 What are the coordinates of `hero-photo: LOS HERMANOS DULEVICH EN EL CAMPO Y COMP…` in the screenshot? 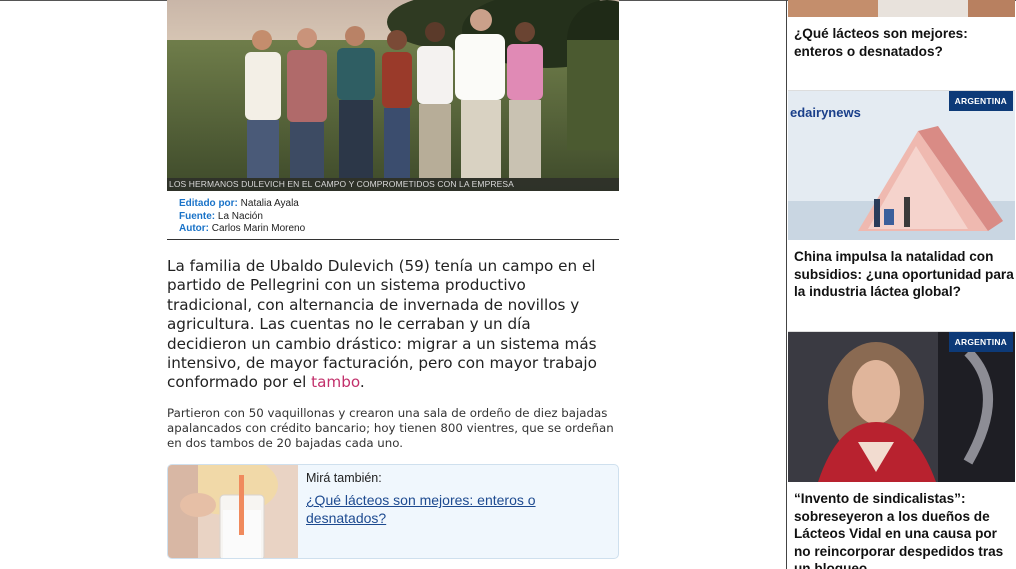 It's located at (393, 95).